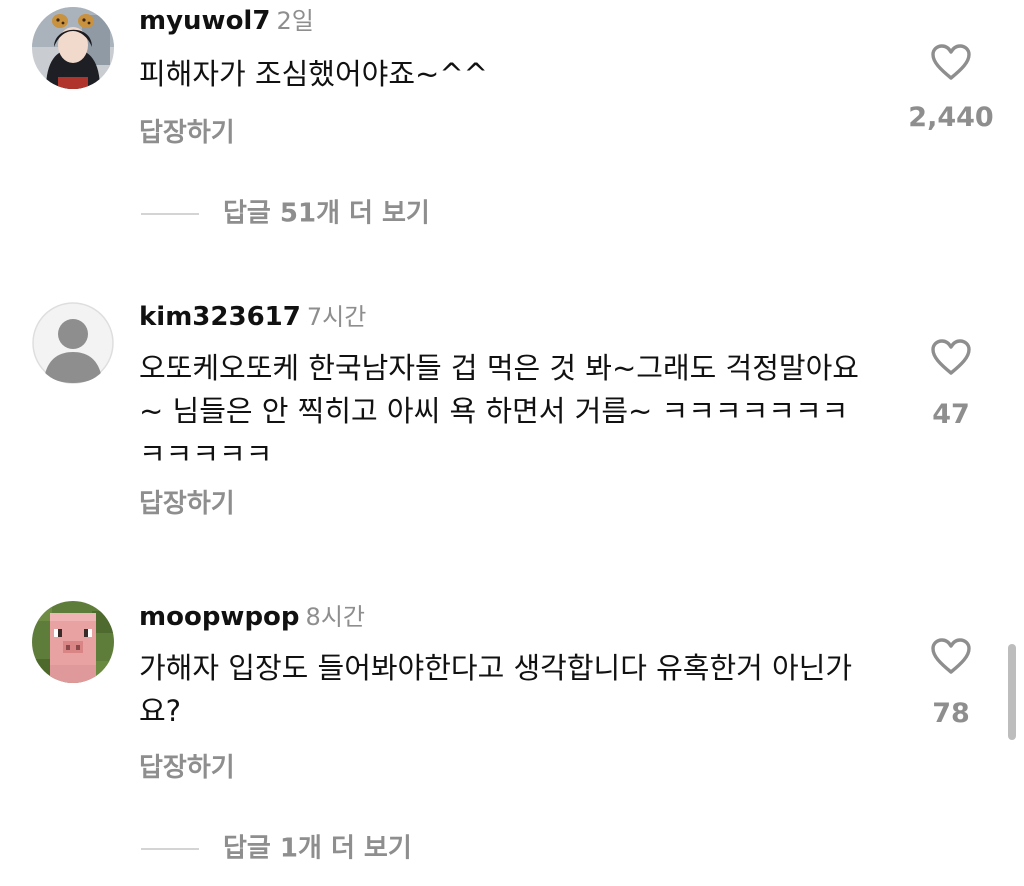 This screenshot has height=886, width=1024. Describe the element at coordinates (220, 317) in the screenshot. I see `username: kim323617` at that location.